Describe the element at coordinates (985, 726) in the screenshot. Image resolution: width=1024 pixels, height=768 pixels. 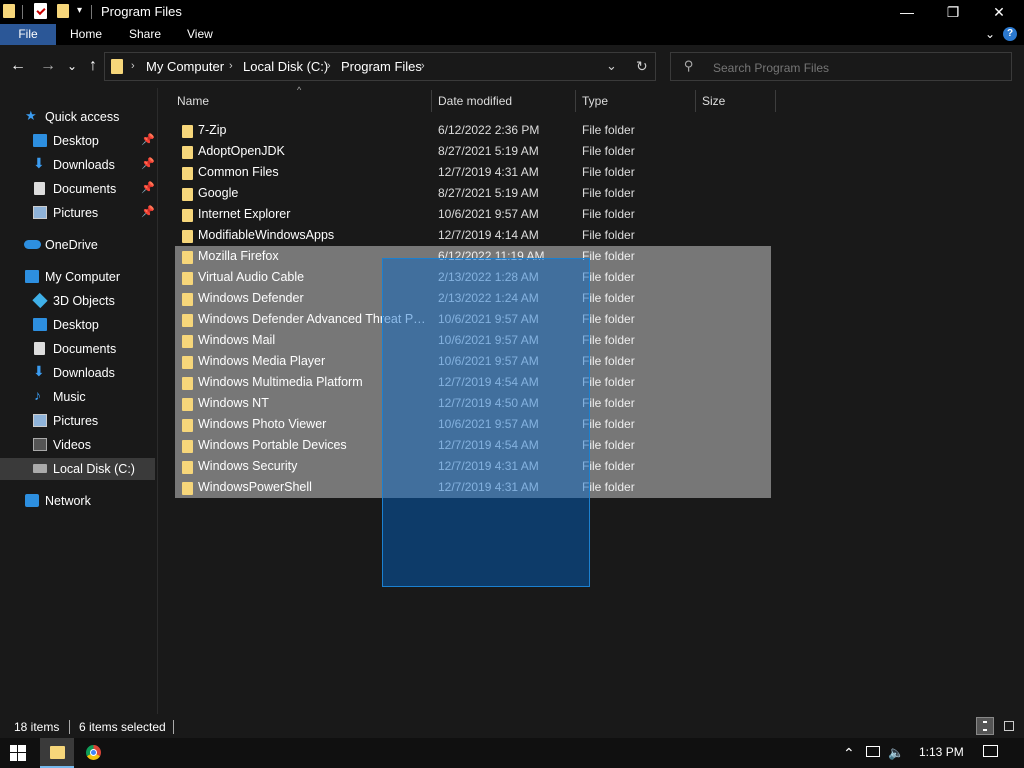
I see `details-view-button` at that location.